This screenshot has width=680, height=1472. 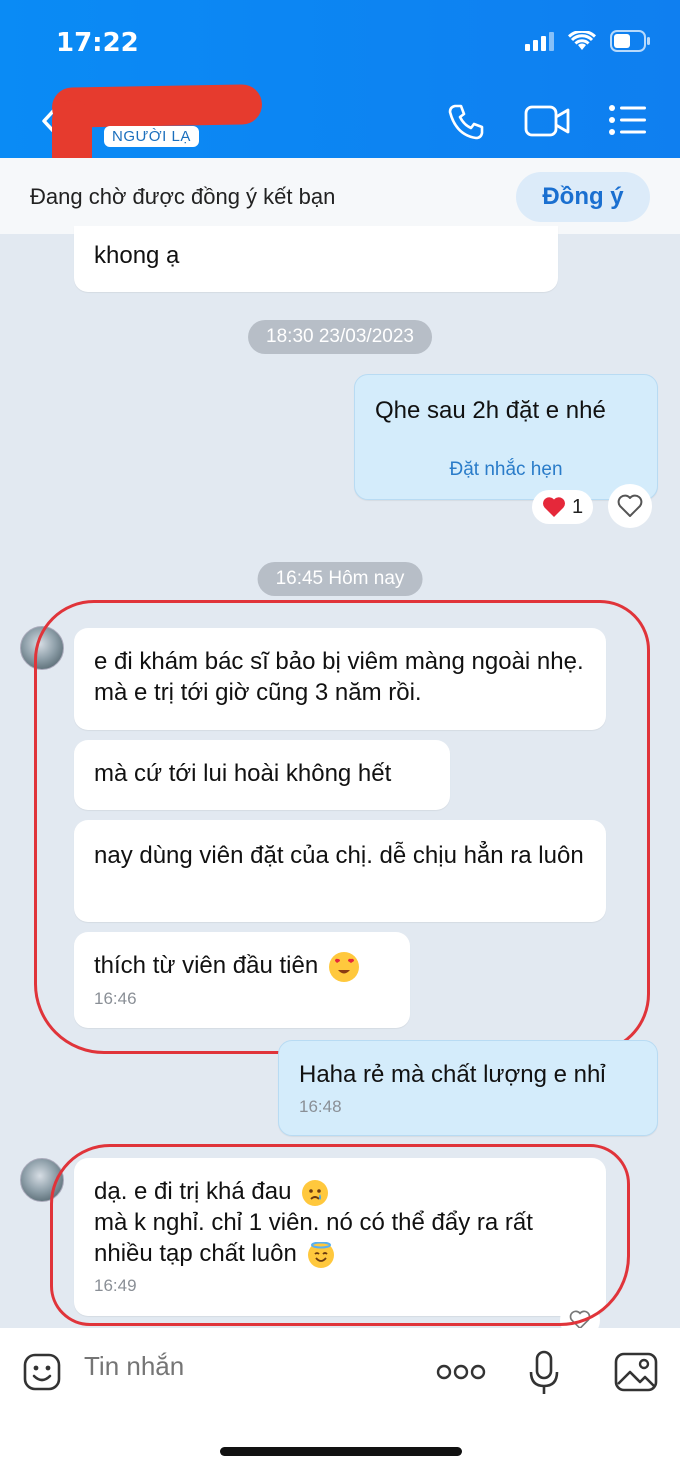 What do you see at coordinates (461, 1374) in the screenshot?
I see `more-icon` at bounding box center [461, 1374].